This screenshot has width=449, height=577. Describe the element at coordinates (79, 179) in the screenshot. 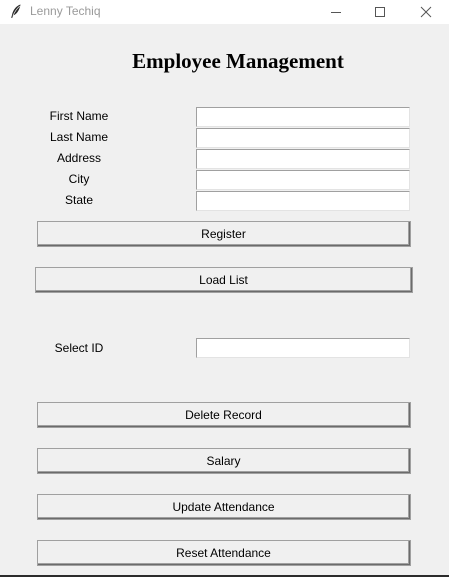

I see `city-label: City` at that location.